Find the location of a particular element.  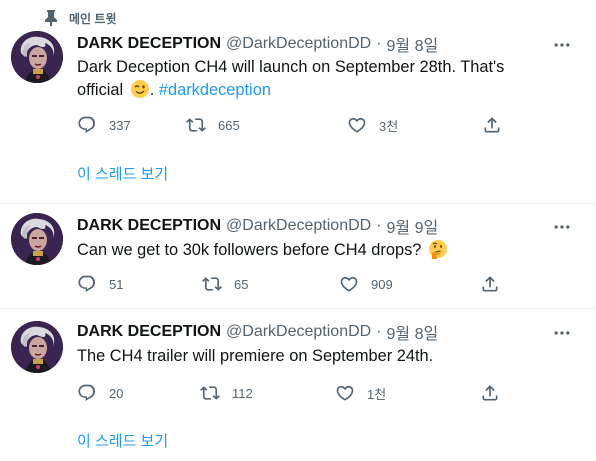

retweet-count: 65 is located at coordinates (241, 284).